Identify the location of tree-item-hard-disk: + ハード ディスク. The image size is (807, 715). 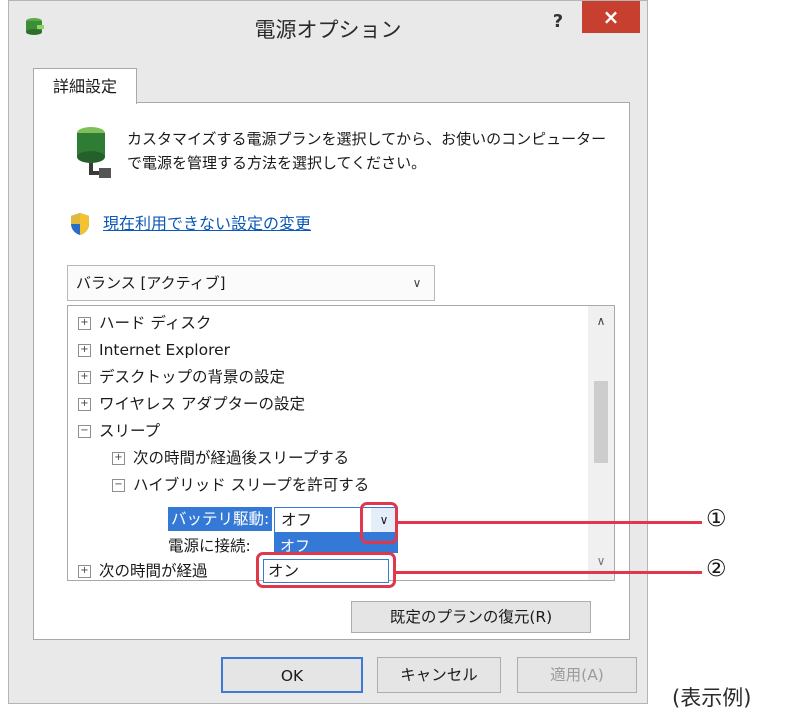
(144, 323).